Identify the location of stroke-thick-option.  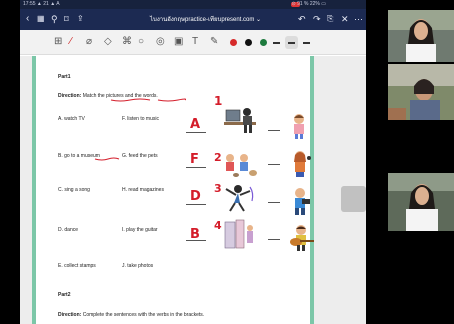
(306, 43).